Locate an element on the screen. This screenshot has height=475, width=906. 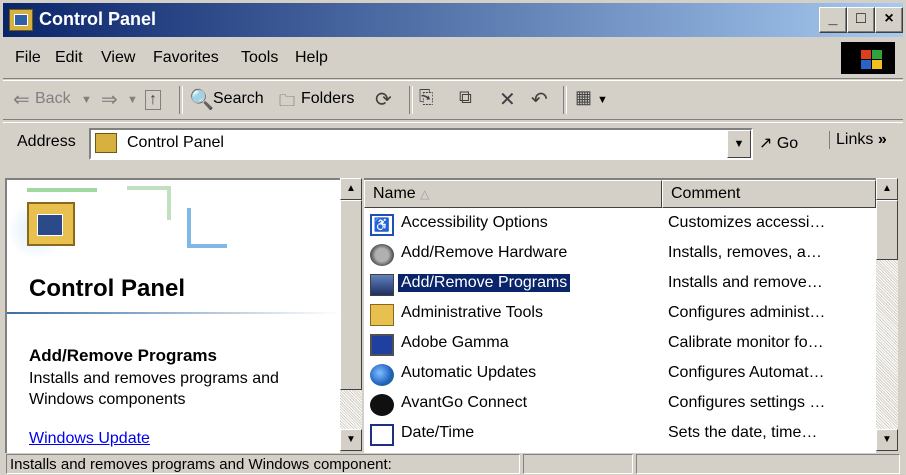
folders-button: Folders is located at coordinates (327, 99).